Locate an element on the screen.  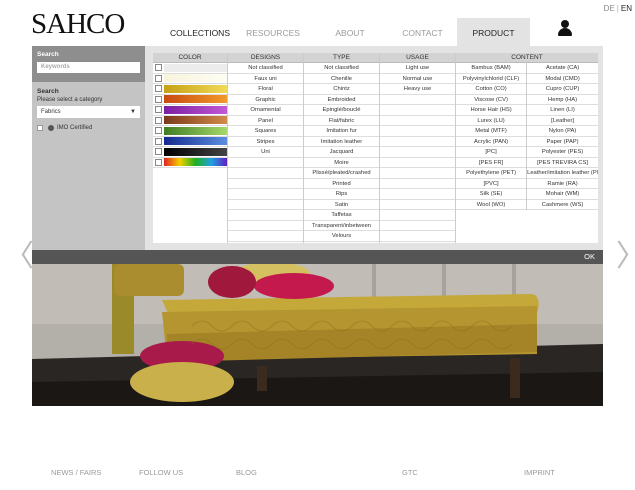
content-option: Lurex (LU) is located at coordinates (491, 121).